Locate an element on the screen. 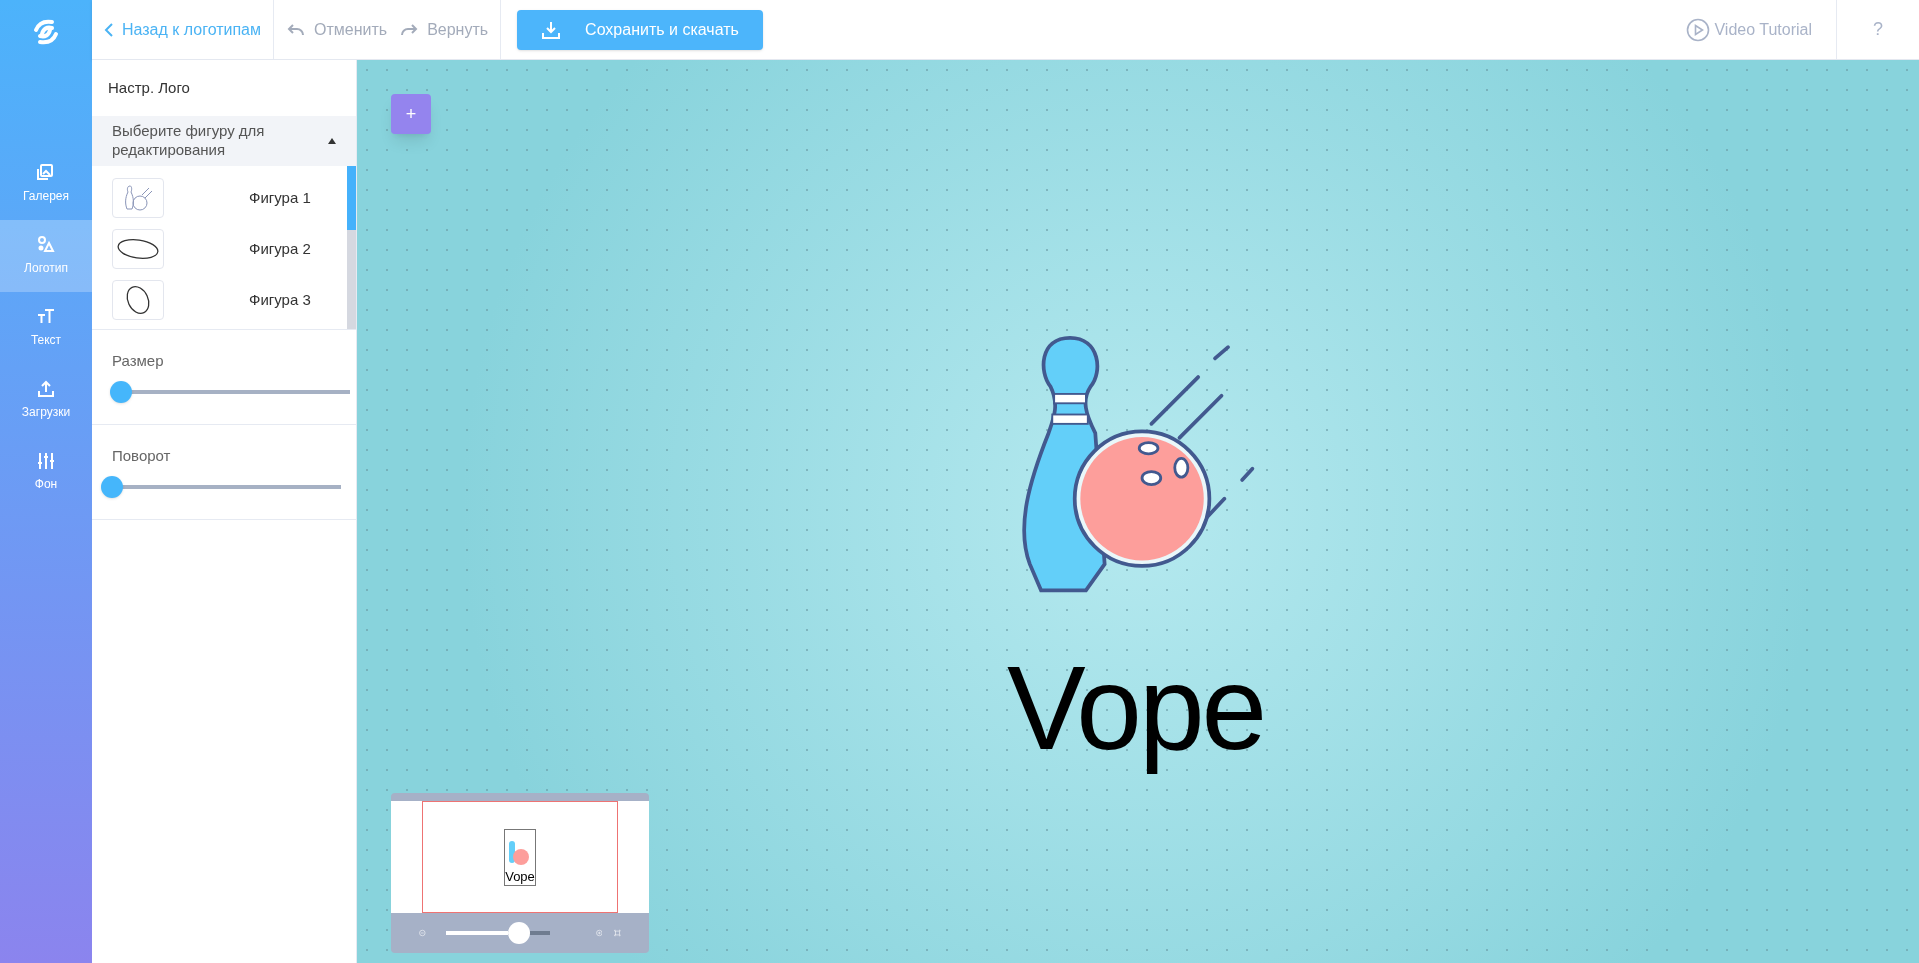  video-tutorial-link: Video Tutorial is located at coordinates (1749, 29).